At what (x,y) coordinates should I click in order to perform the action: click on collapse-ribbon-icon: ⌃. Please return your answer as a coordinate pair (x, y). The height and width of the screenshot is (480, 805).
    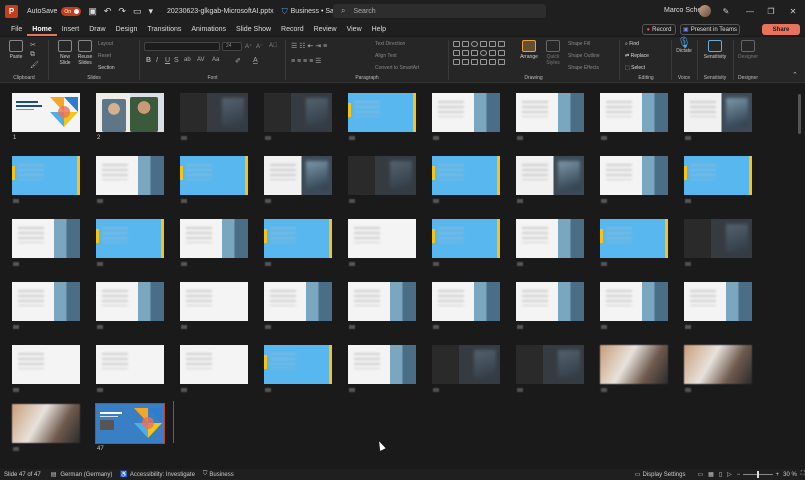
    Looking at the image, I should click on (795, 75).